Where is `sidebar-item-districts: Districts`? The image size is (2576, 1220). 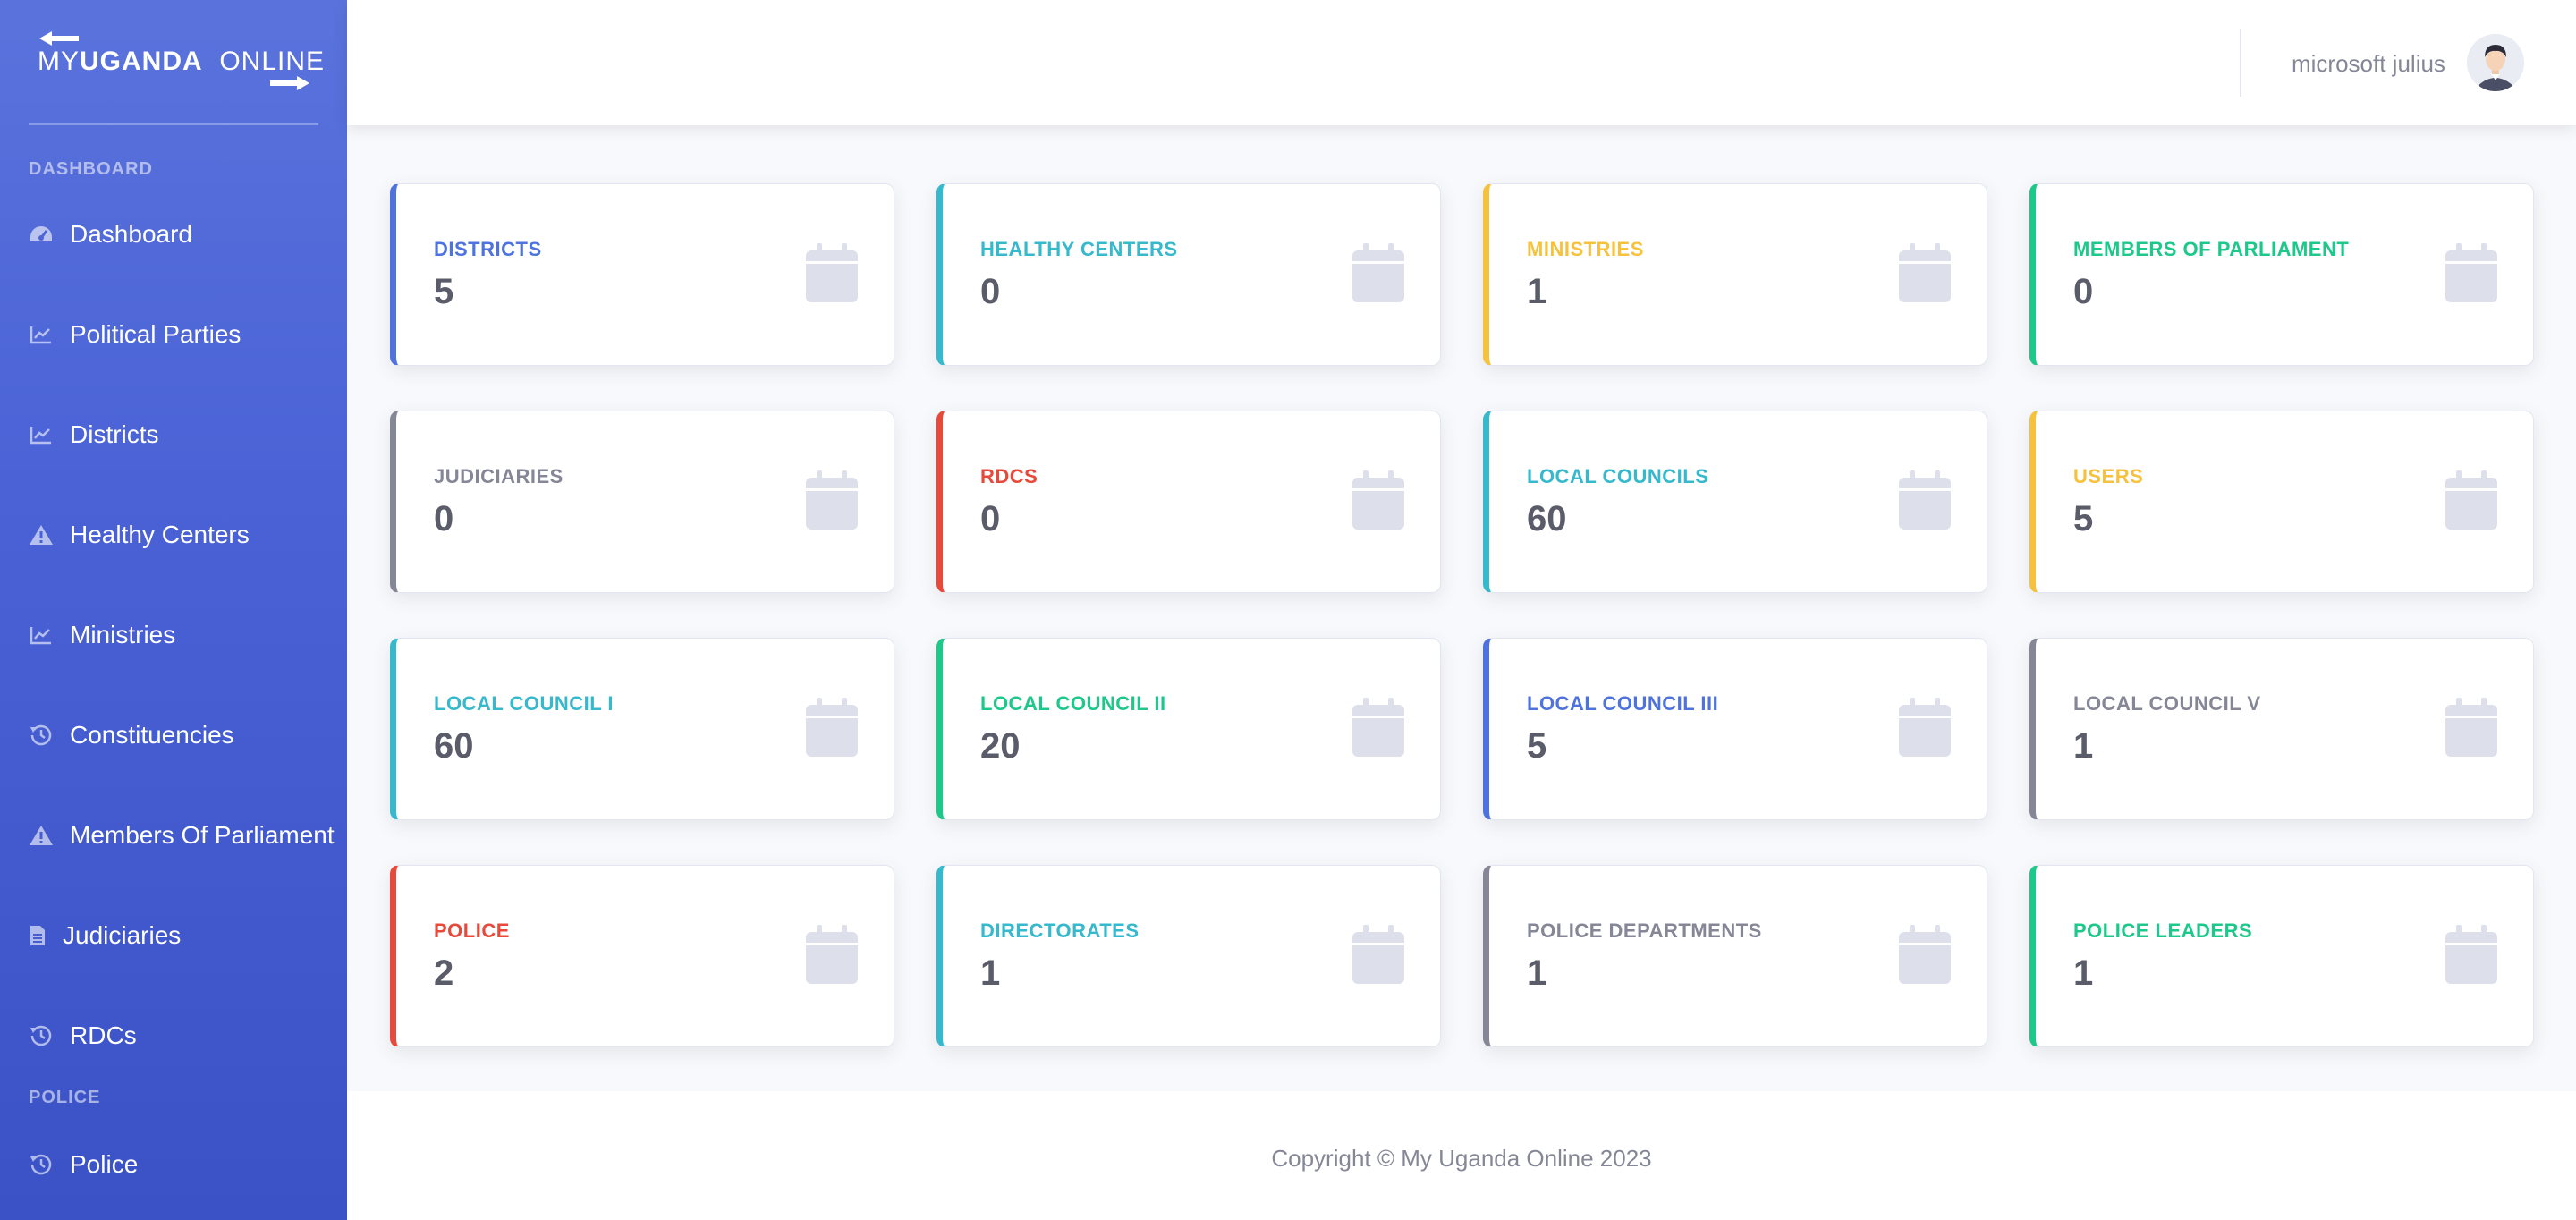 sidebar-item-districts: Districts is located at coordinates (94, 435).